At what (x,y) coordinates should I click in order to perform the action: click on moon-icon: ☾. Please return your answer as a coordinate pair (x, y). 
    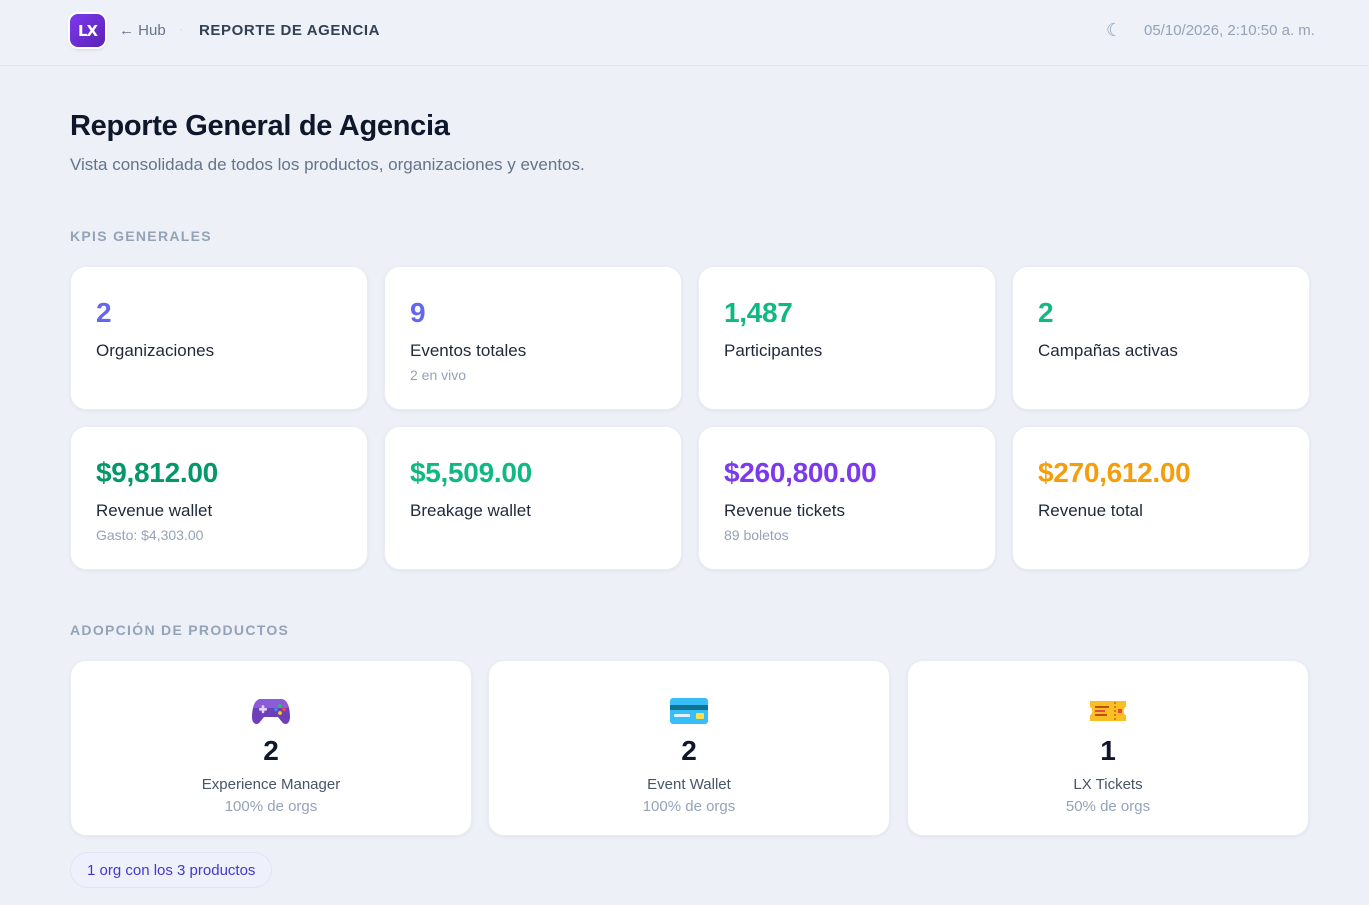
    Looking at the image, I should click on (1114, 30).